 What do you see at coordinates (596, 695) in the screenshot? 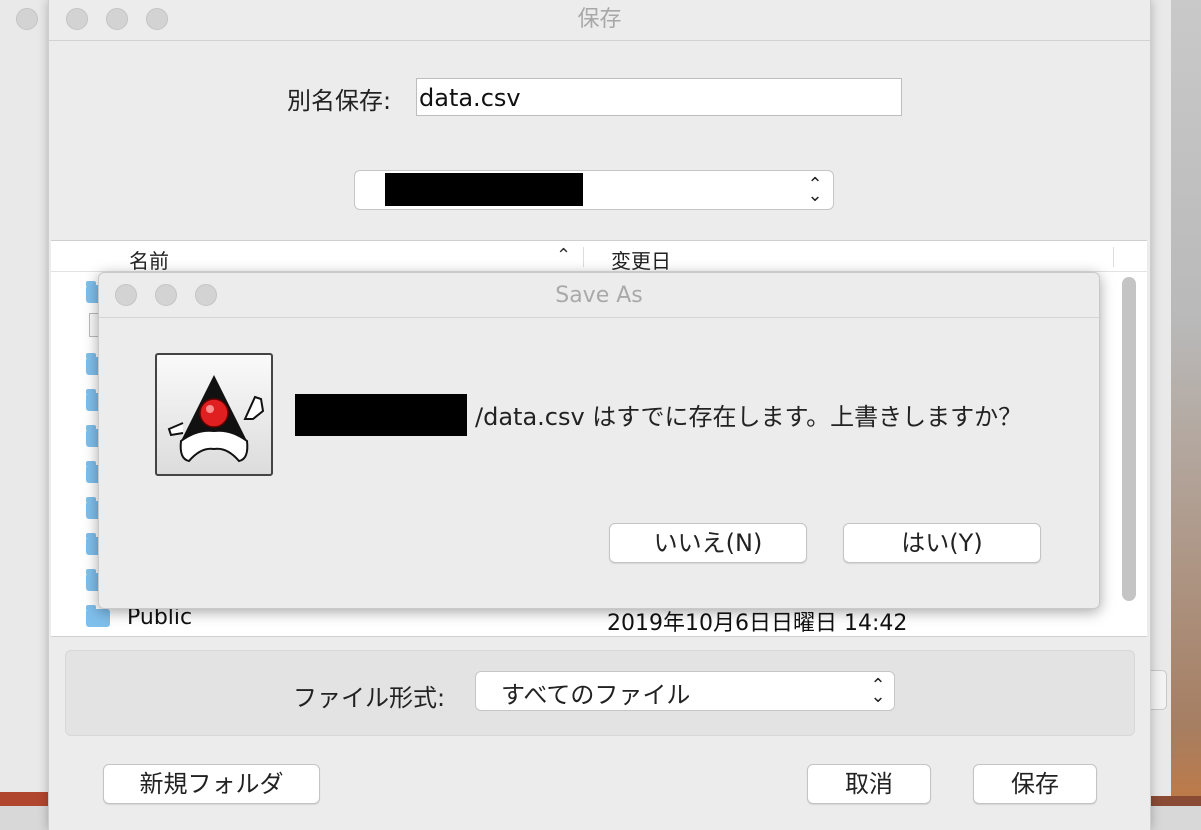
I see `file-format-value: すべてのファイル` at bounding box center [596, 695].